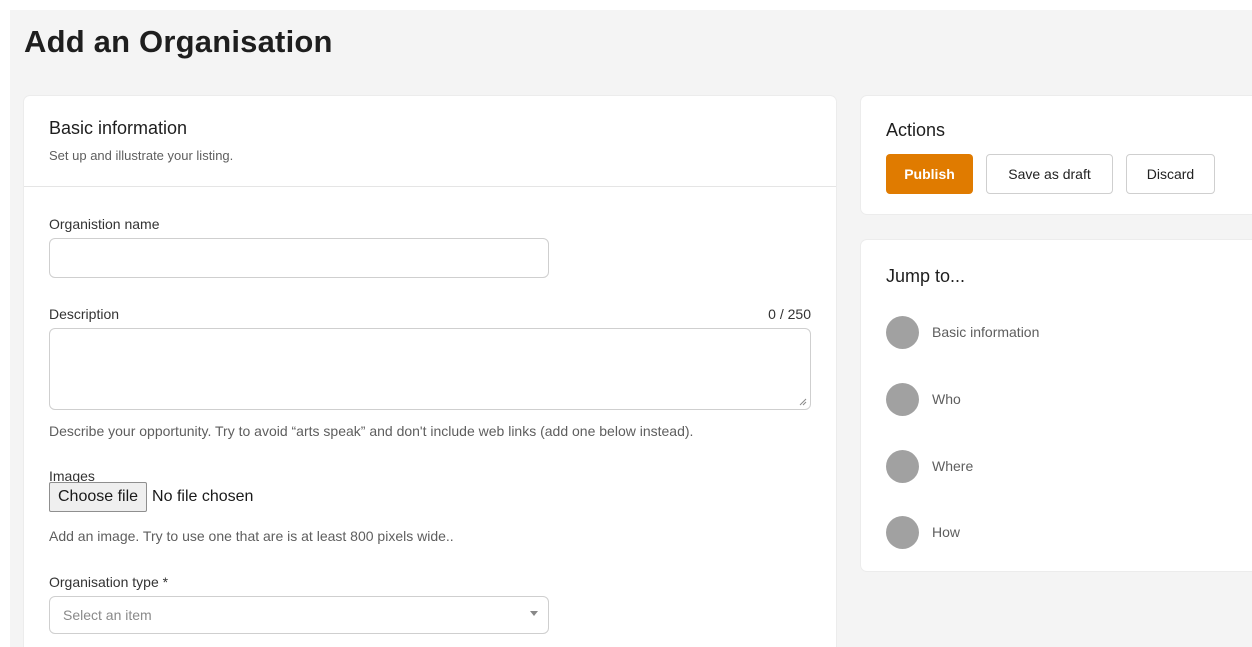 The image size is (1252, 647). Describe the element at coordinates (923, 532) in the screenshot. I see `jump-item-how: How` at that location.